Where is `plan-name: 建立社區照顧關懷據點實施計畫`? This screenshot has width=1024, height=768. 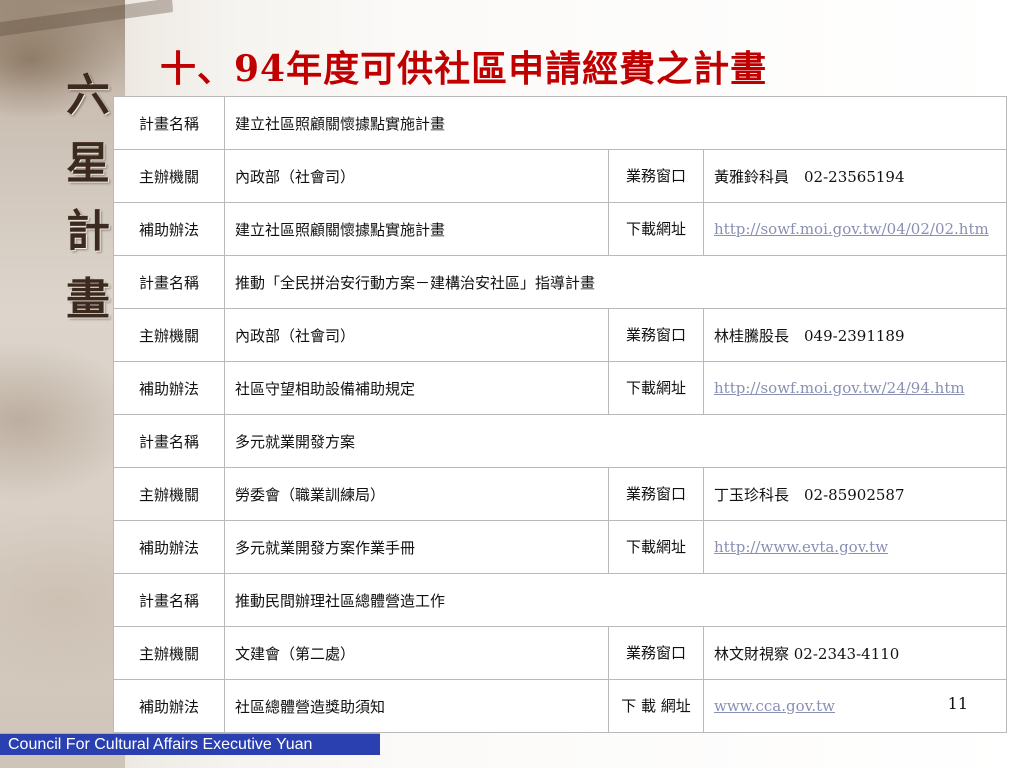
plan-name: 建立社區照顧關懷據點實施計畫 is located at coordinates (615, 123).